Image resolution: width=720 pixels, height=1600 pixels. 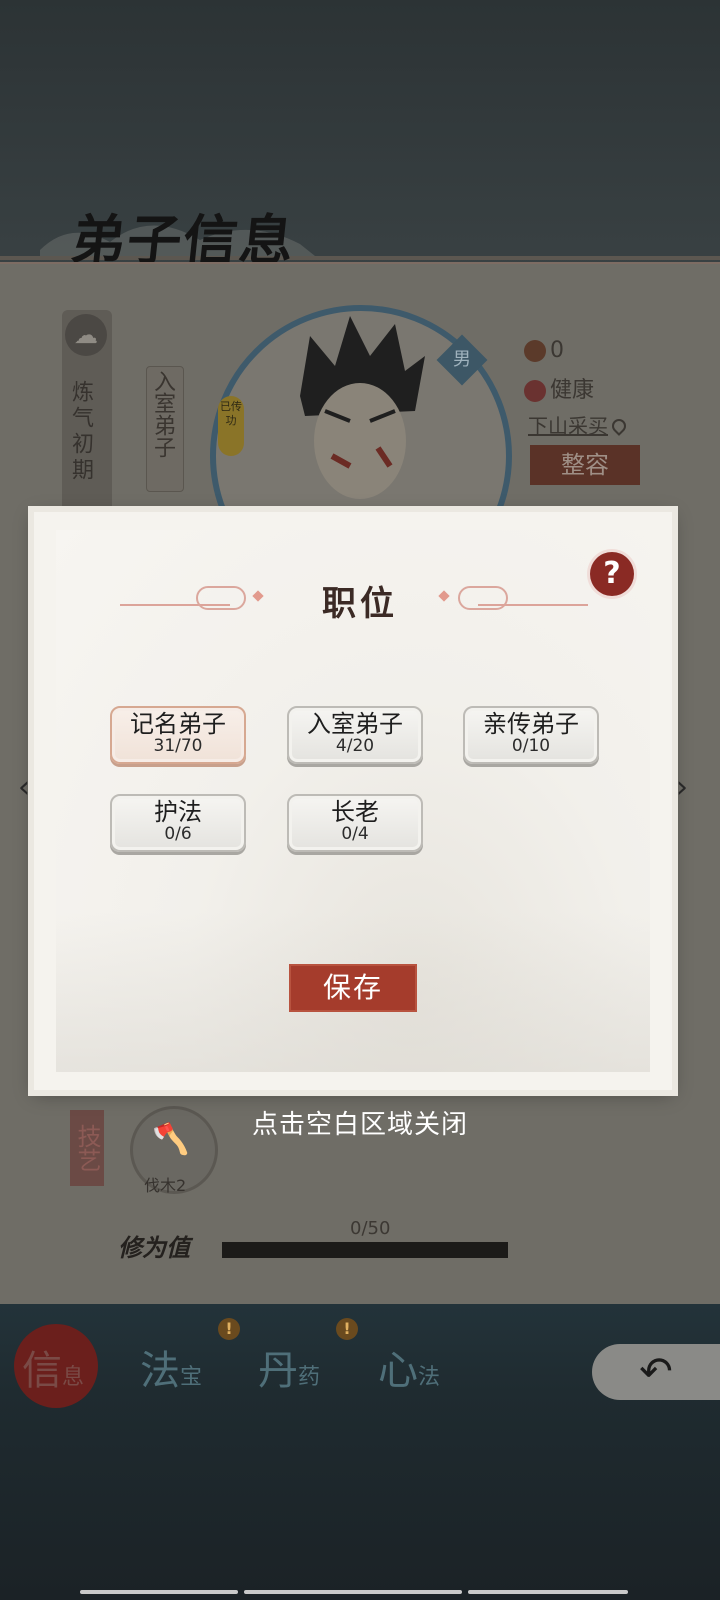 I want to click on tab-treasure: 法宝, so click(x=171, y=1367).